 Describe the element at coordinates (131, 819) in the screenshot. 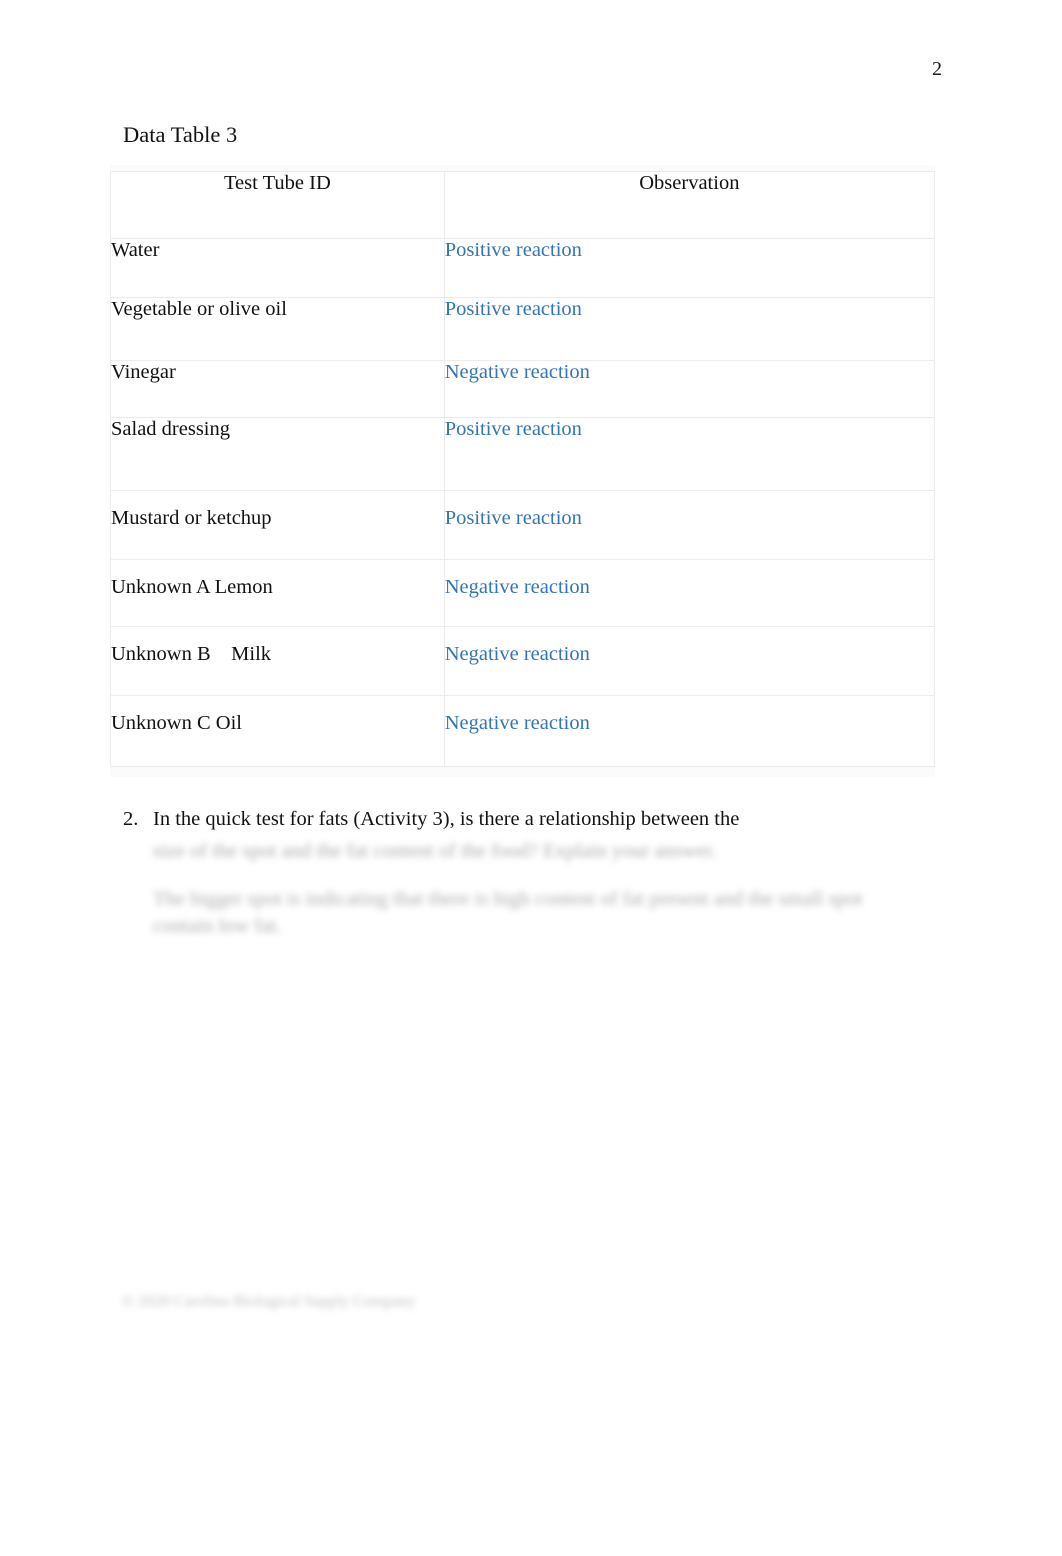

I see `question-number: 2.` at that location.